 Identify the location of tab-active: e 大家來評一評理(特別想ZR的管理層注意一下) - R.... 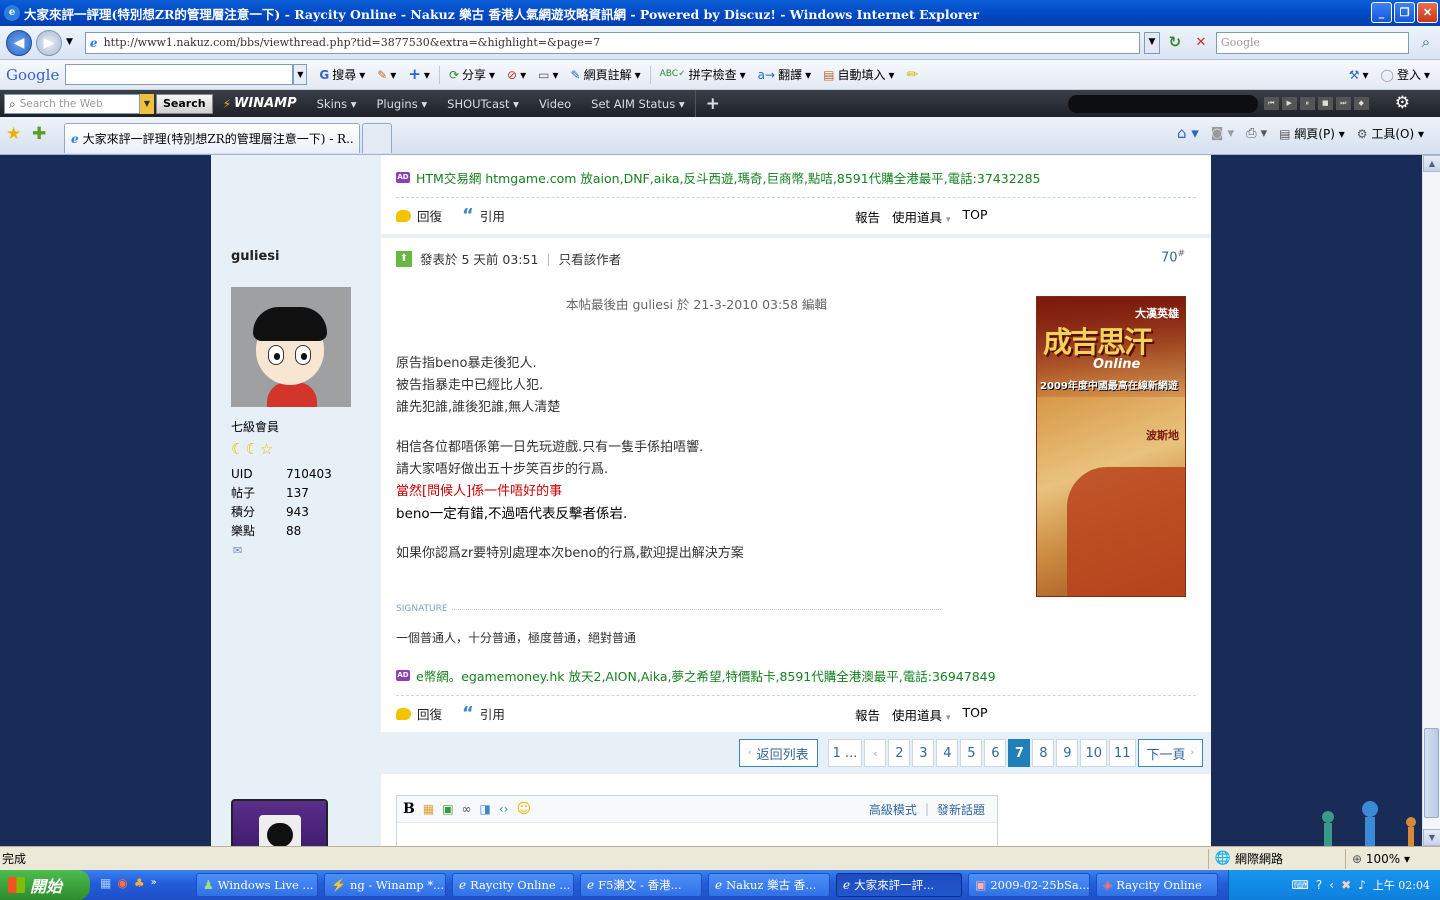
(212, 138).